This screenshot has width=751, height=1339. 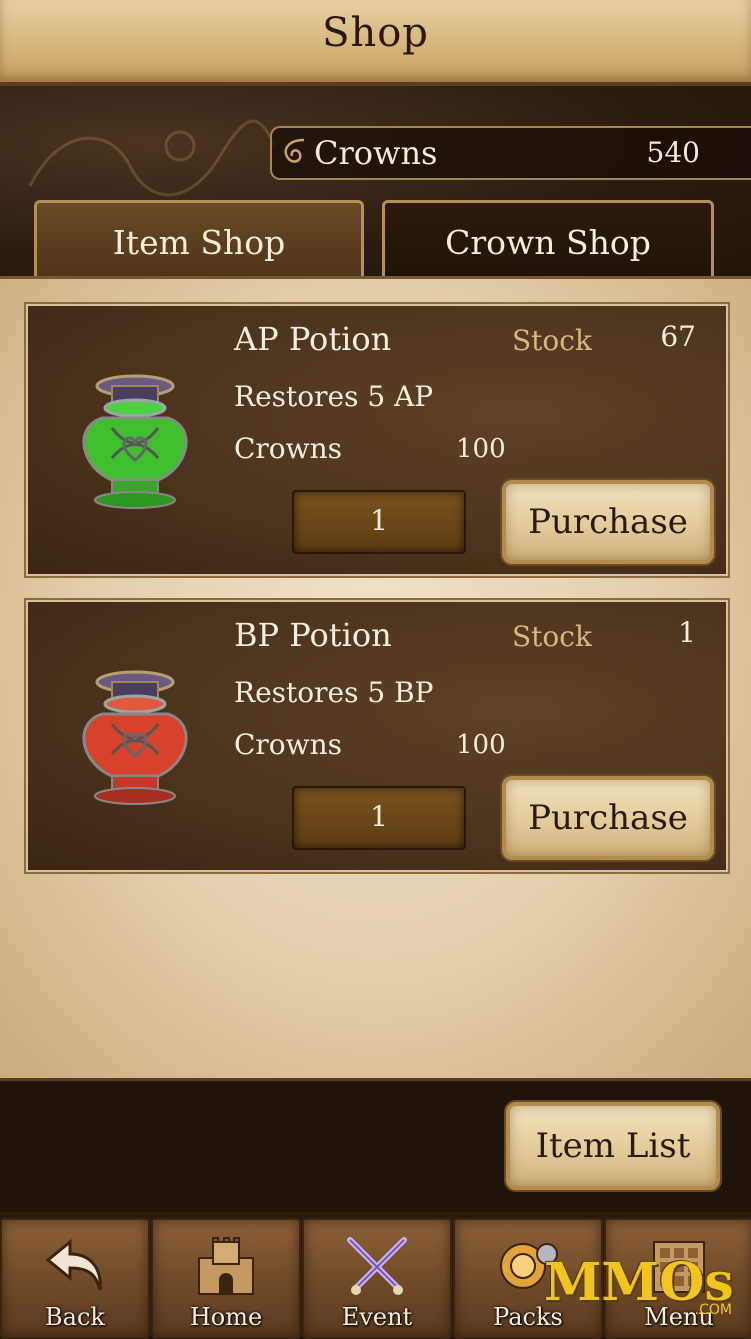 I want to click on currency-display: Crowns 540, so click(x=510, y=153).